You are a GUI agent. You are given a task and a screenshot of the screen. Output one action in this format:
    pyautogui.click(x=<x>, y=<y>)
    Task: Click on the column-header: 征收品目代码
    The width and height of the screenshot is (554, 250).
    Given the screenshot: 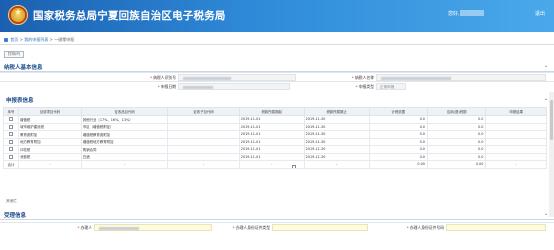 What is the action you would take?
    pyautogui.click(x=124, y=111)
    